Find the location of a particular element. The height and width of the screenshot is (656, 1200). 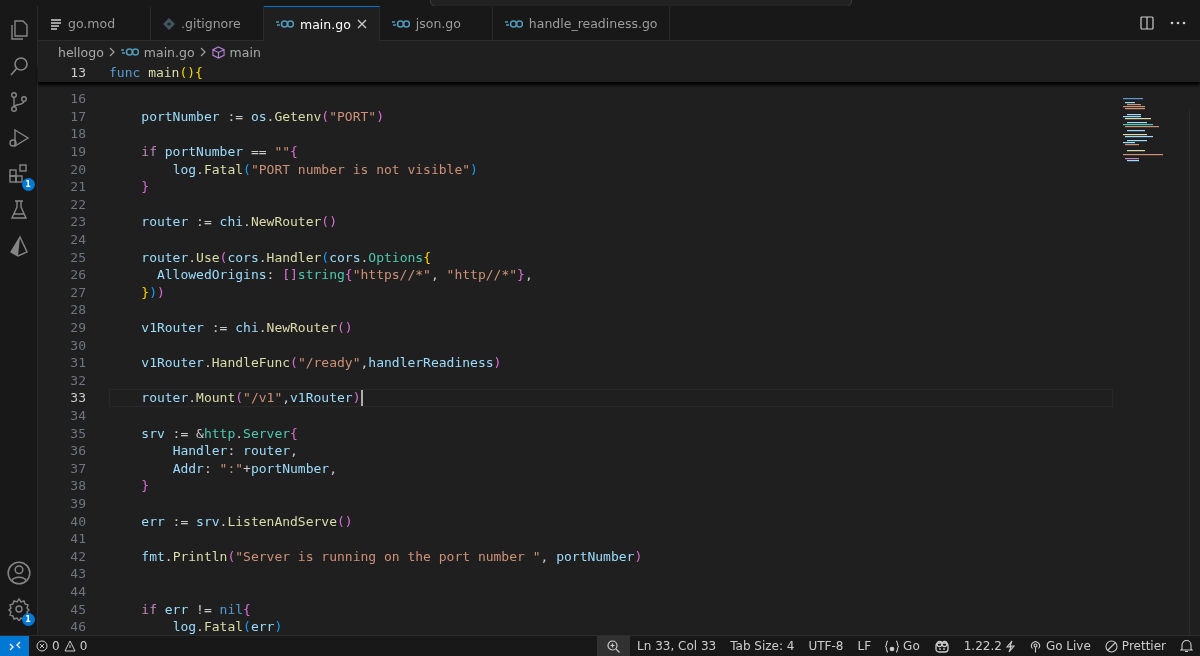

line-number: 27 is located at coordinates (78, 292).